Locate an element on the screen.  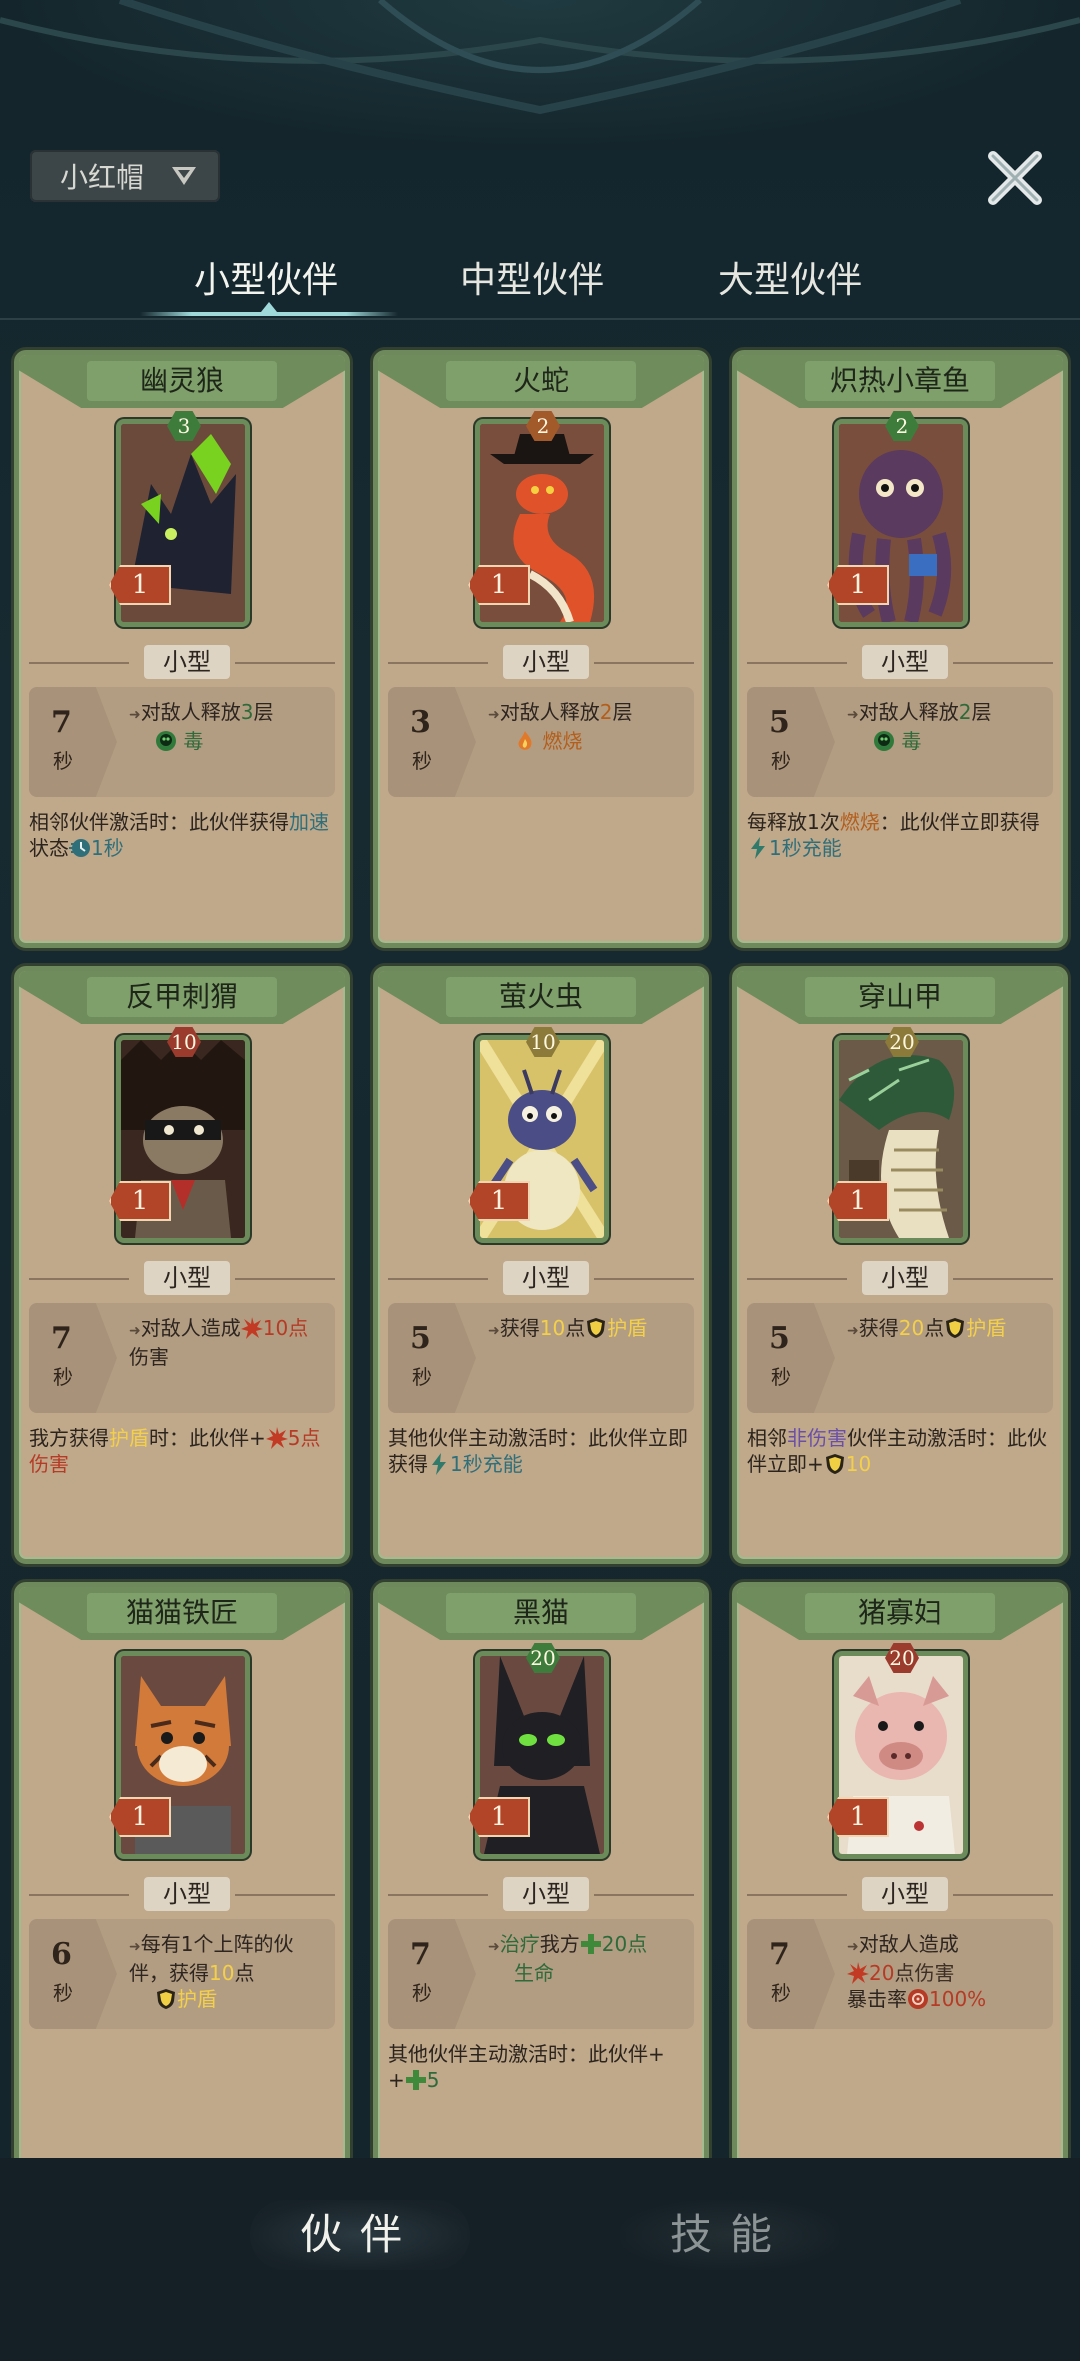
active-effect: ➜获得20点 护盾 is located at coordinates (927, 1328).